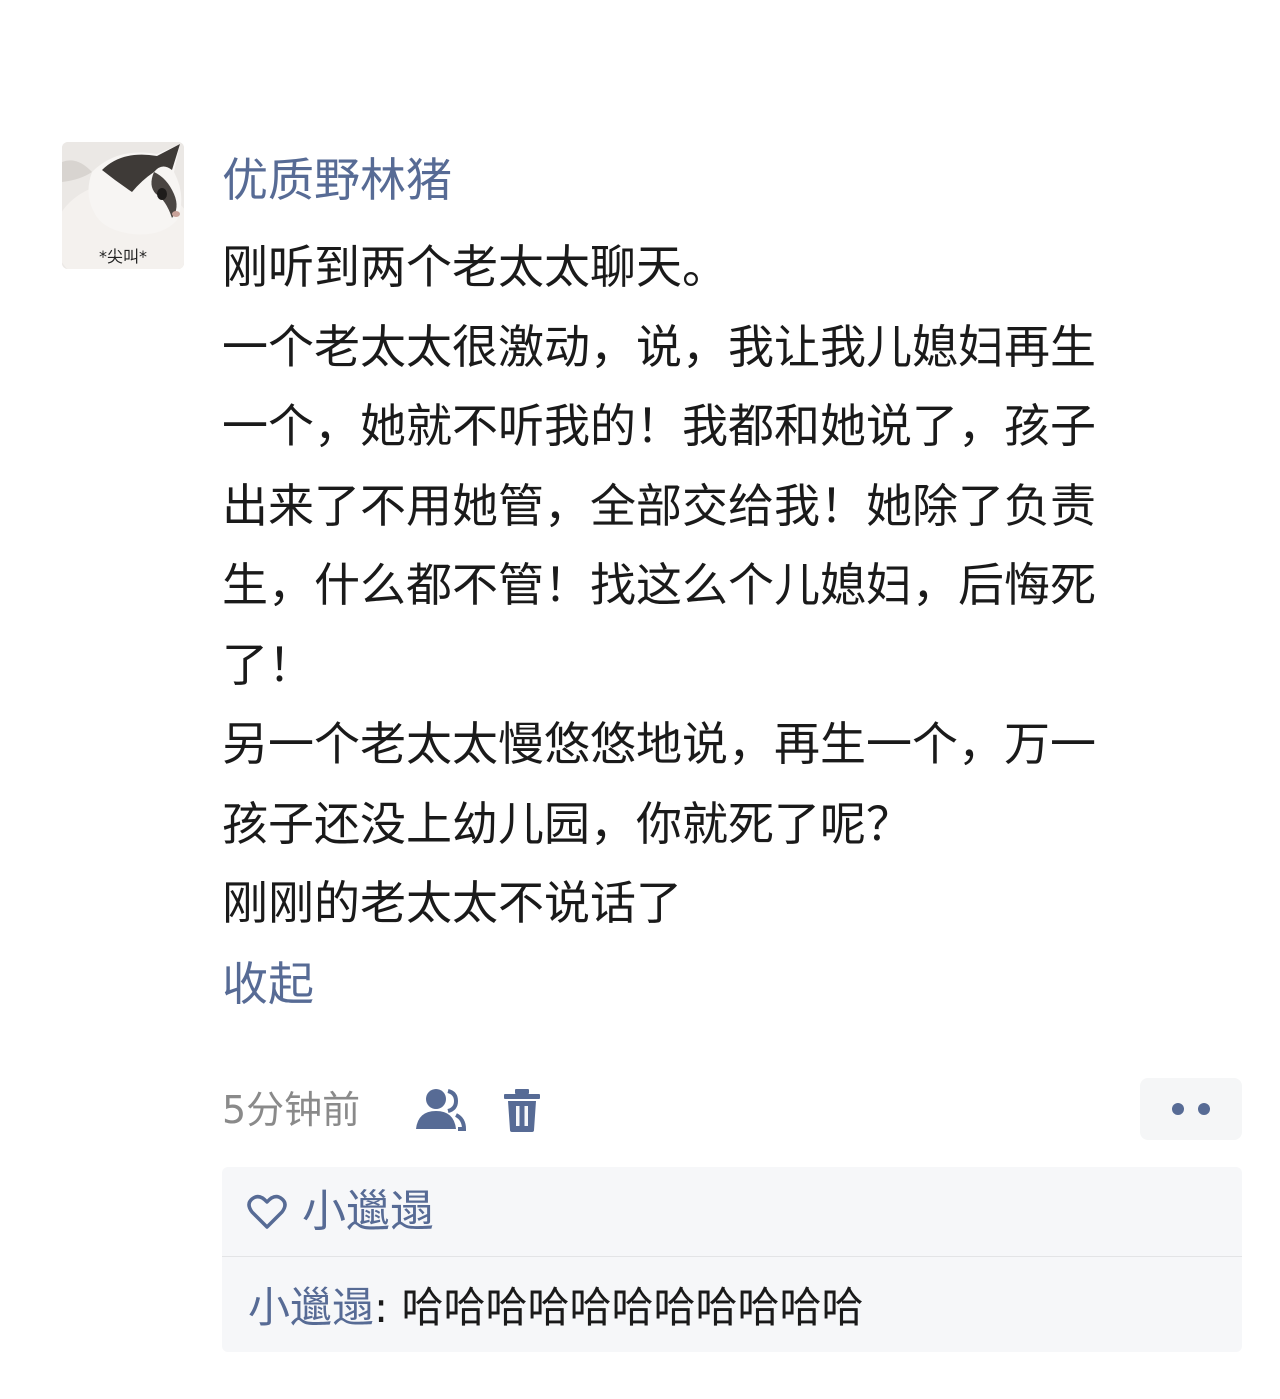 This screenshot has width=1280, height=1399. I want to click on comment-text: 哈哈哈哈哈哈哈哈哈哈哈, so click(632, 1307).